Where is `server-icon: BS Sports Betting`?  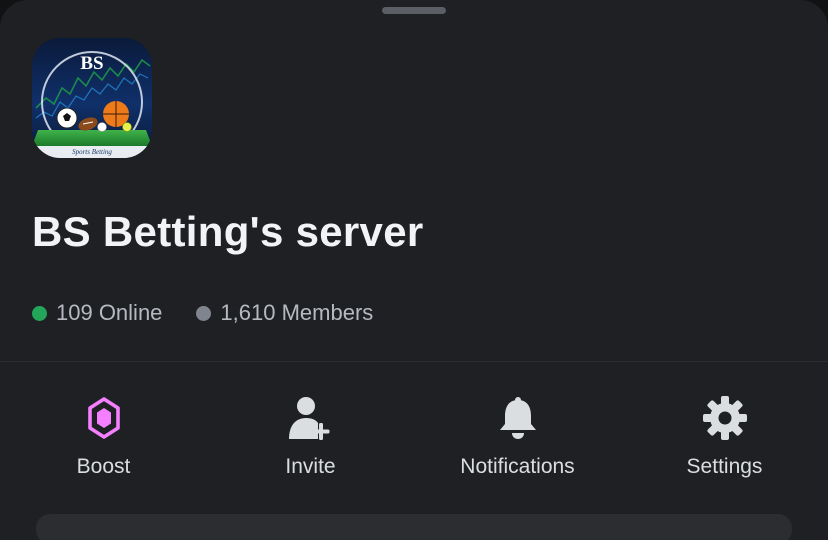 server-icon: BS Sports Betting is located at coordinates (92, 98).